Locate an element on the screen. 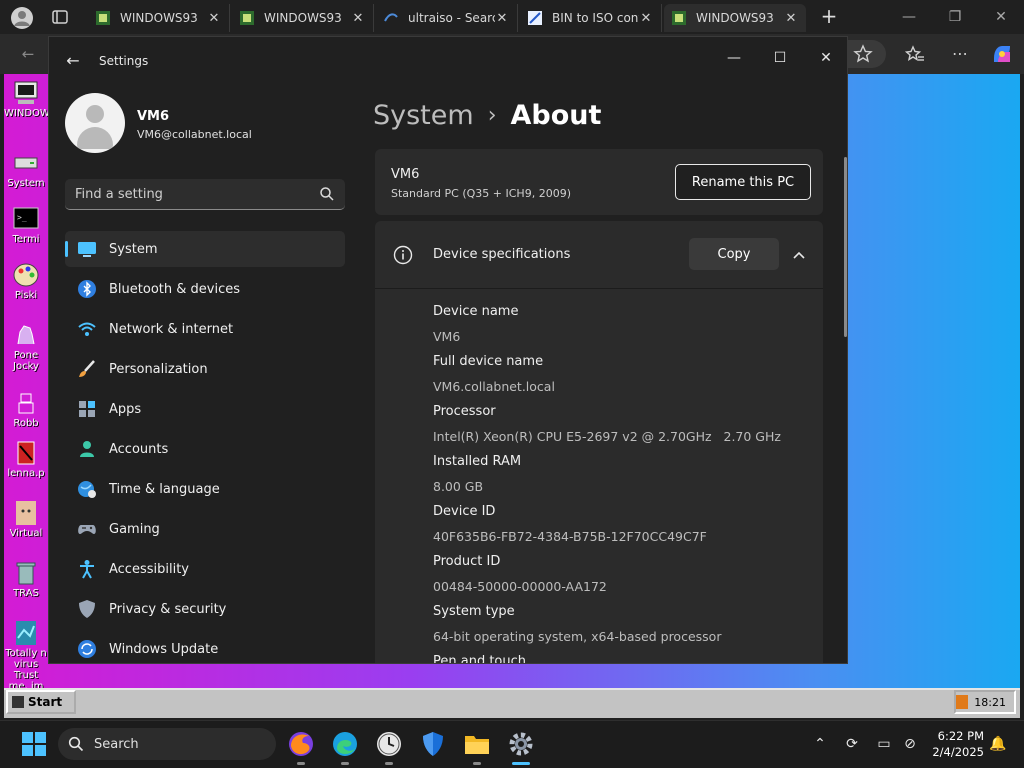 The width and height of the screenshot is (1024, 768). favorite-star-icon is located at coordinates (863, 54).